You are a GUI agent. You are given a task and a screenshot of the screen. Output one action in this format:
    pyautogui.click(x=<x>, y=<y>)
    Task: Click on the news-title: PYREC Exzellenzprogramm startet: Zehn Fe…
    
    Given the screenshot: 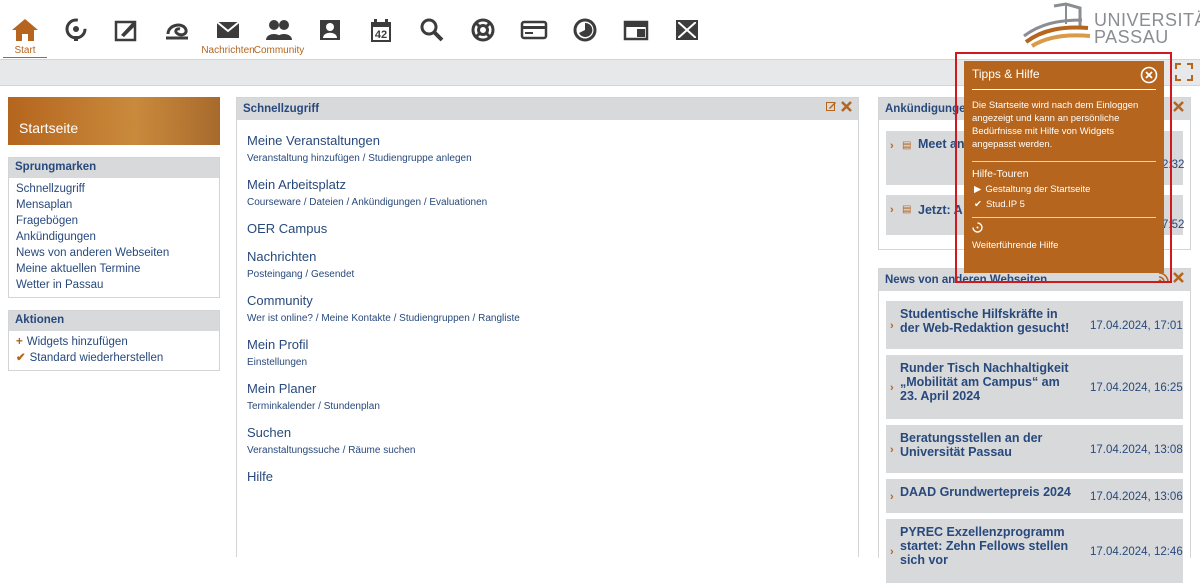 What is the action you would take?
    pyautogui.click(x=984, y=546)
    